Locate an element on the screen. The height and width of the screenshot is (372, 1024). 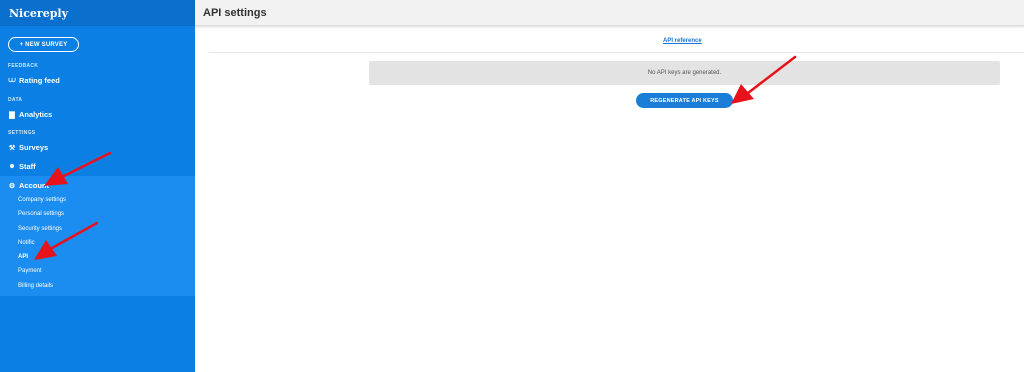
sidebar-item-staff: ☻ Staff is located at coordinates (22, 166).